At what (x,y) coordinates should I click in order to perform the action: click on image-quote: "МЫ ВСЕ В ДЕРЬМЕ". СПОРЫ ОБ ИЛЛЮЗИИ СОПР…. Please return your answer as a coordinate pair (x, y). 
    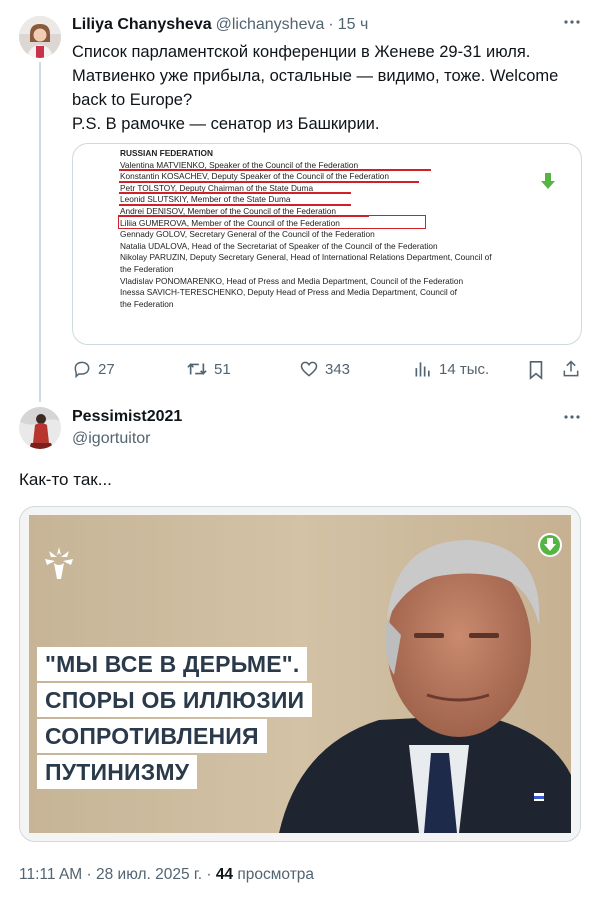
    Looking at the image, I should click on (175, 718).